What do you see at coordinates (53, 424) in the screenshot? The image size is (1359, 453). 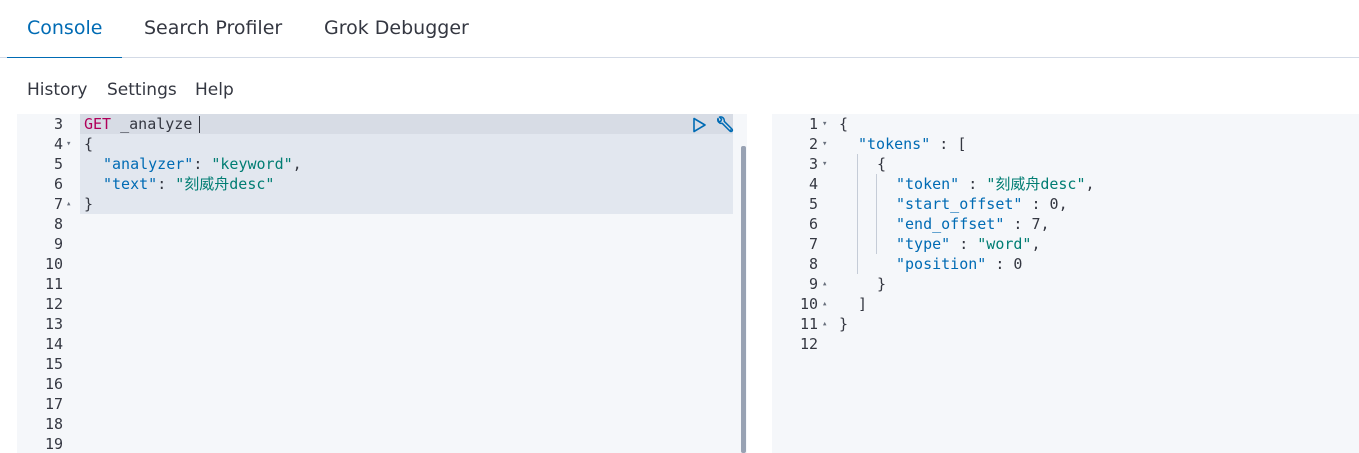 I see `line-number: 18` at bounding box center [53, 424].